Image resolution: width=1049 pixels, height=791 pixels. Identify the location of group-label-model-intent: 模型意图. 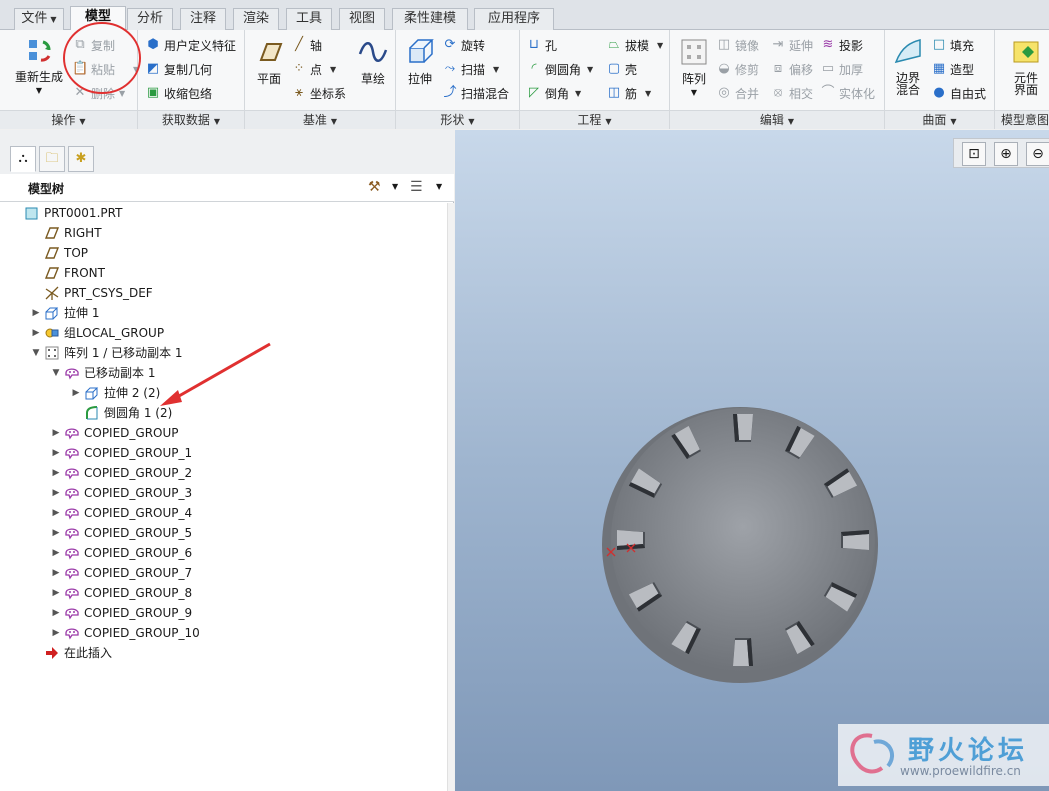
(1022, 119).